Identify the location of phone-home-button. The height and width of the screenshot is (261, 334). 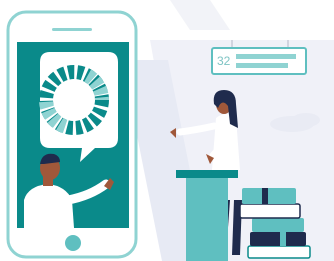
(73, 243).